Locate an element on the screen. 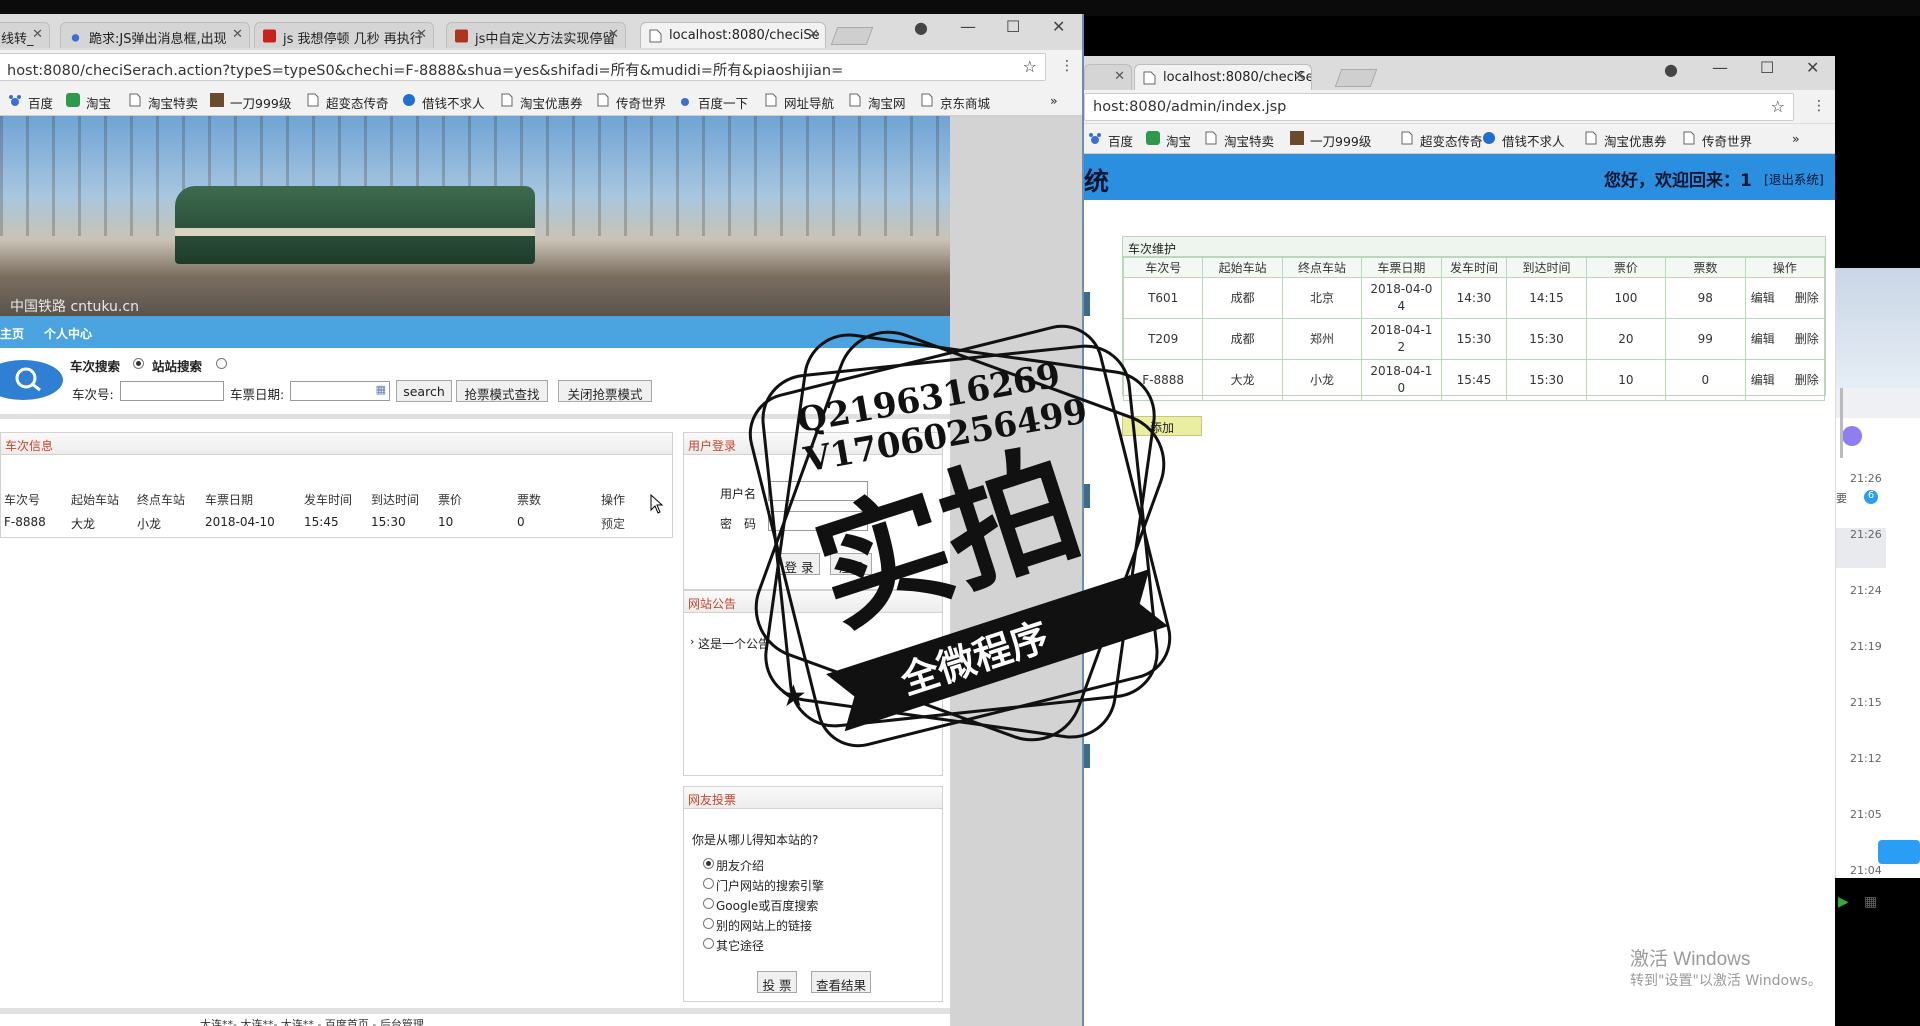 This screenshot has height=1026, width=1920. bookmark-item: 网址导航 is located at coordinates (799, 102).